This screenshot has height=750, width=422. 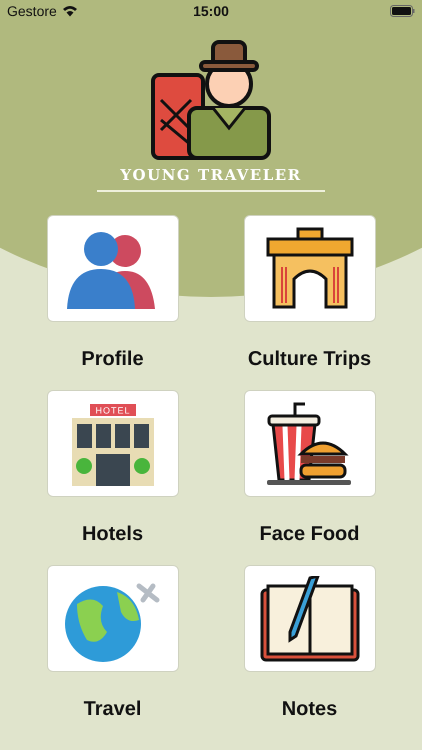 What do you see at coordinates (402, 11) in the screenshot?
I see `battery-icon` at bounding box center [402, 11].